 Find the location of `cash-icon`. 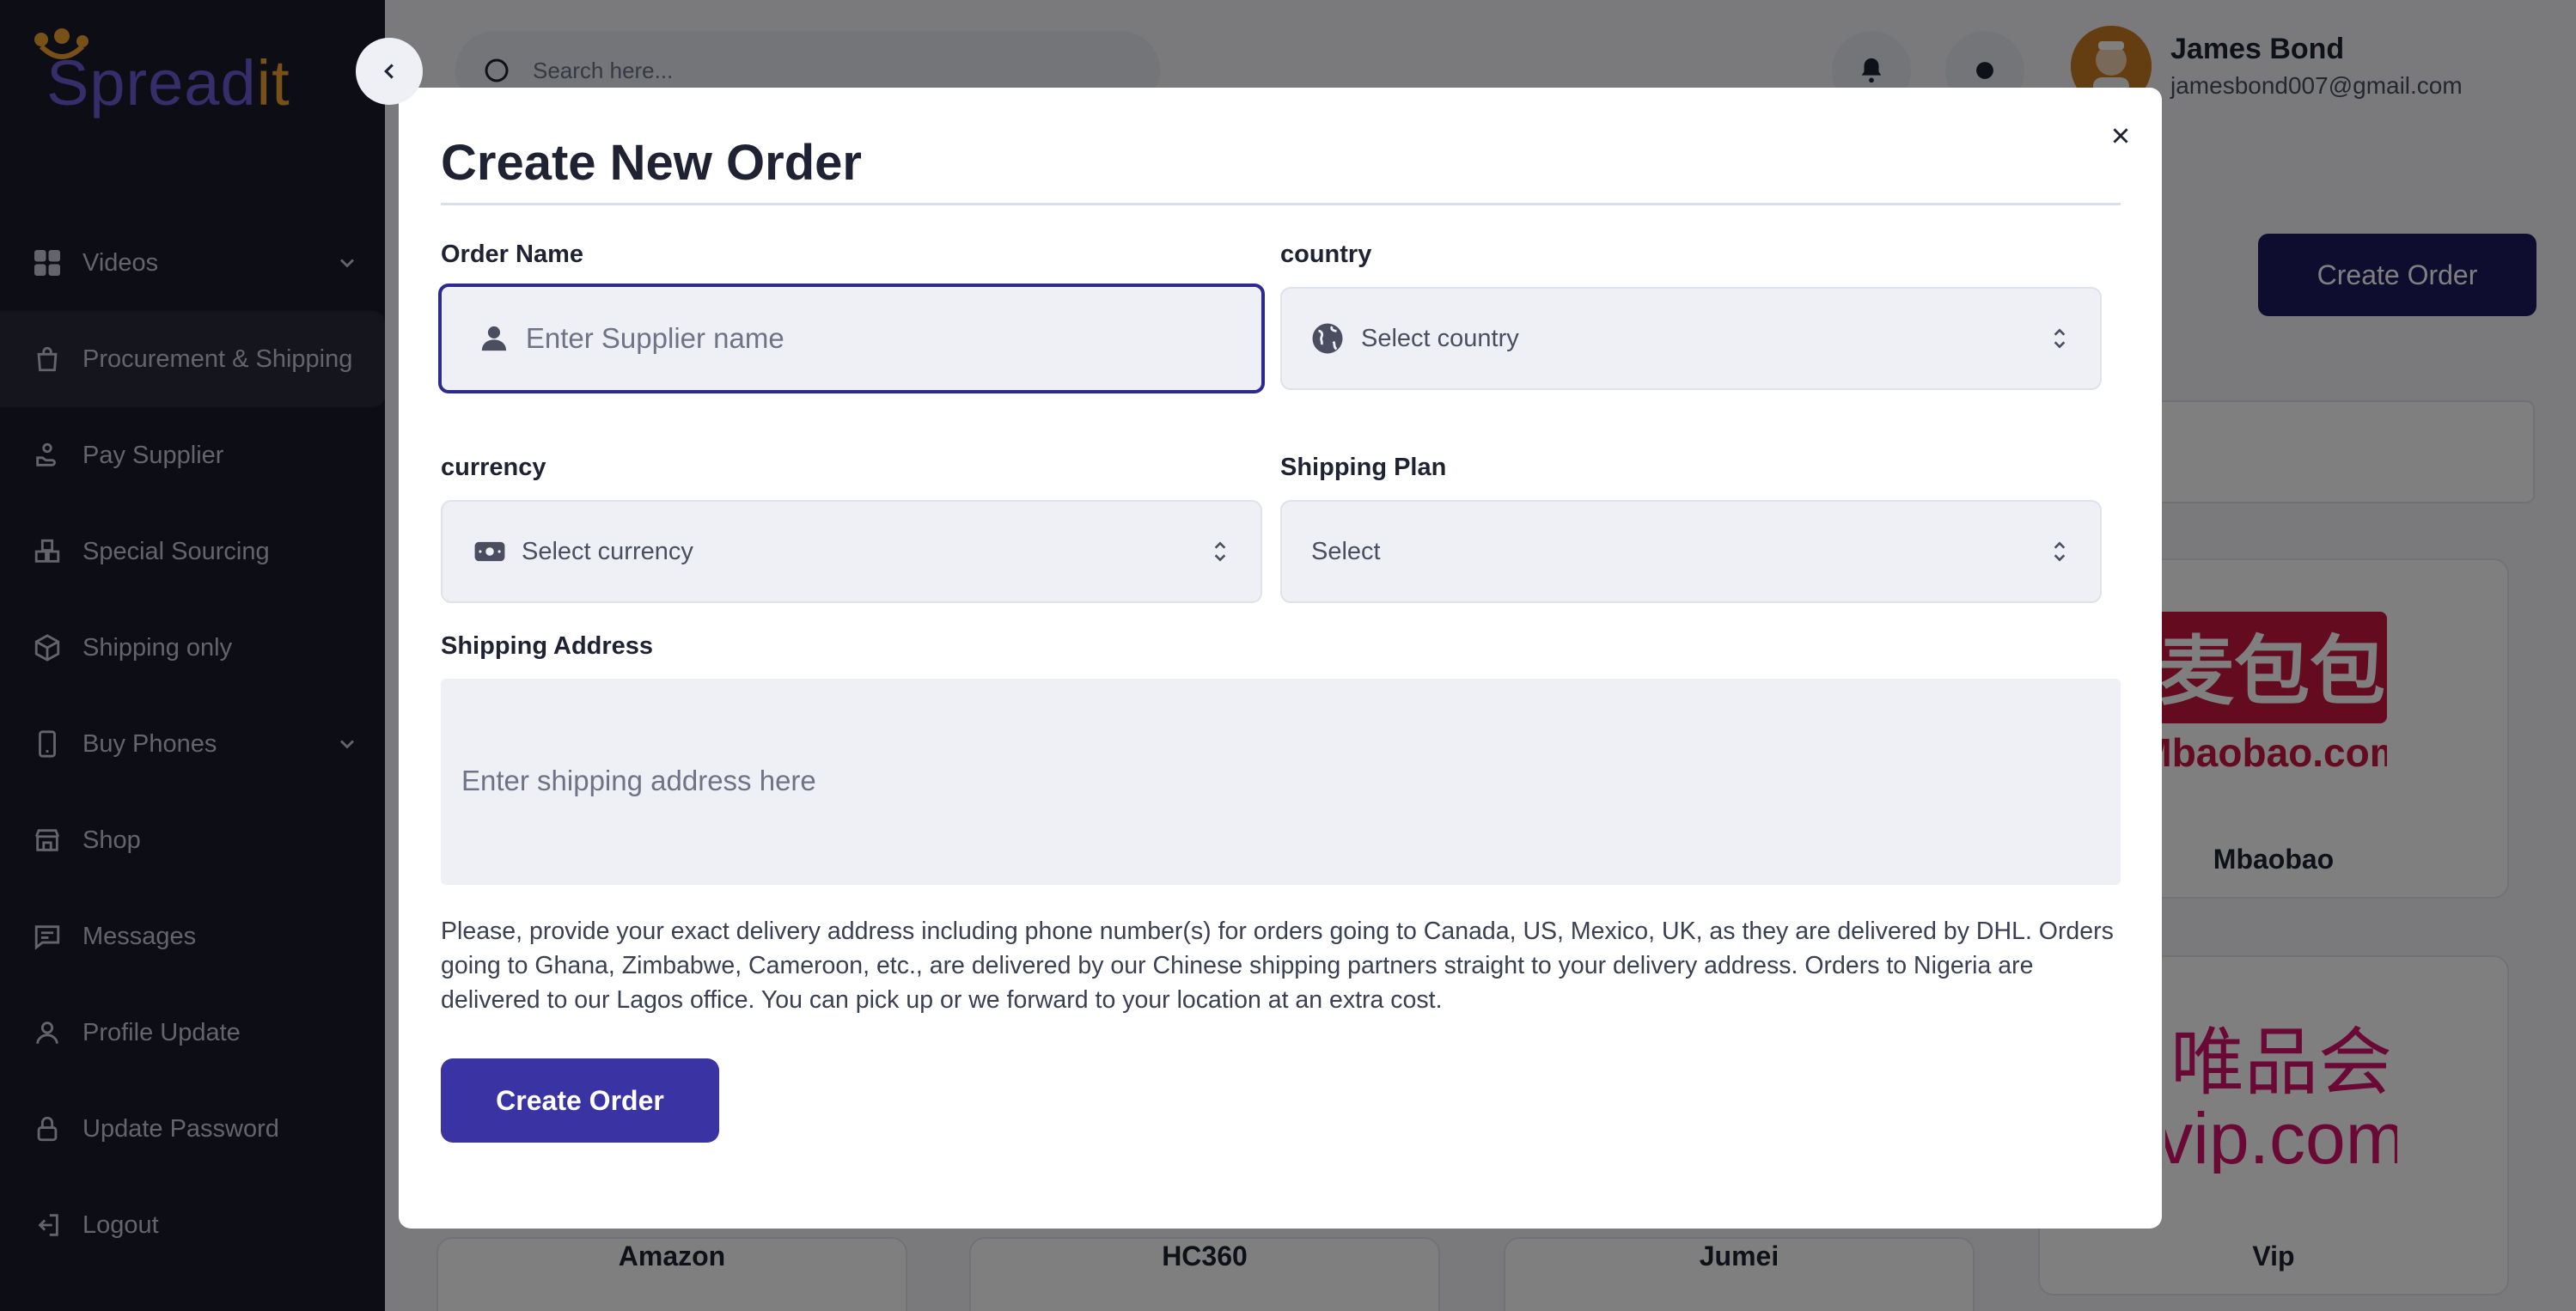

cash-icon is located at coordinates (490, 551).